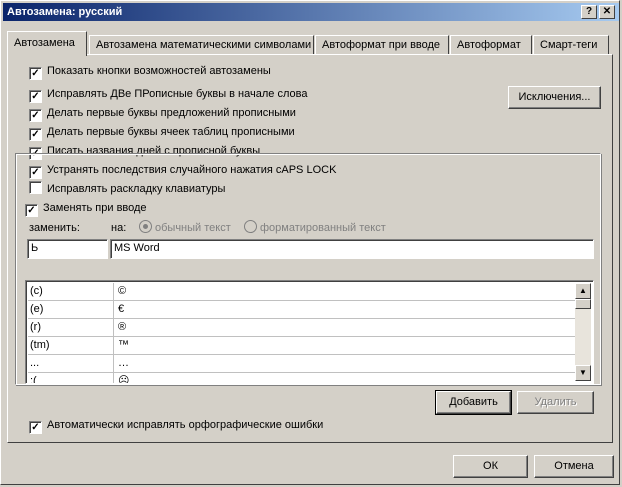  I want to click on list-item-to: ☹, so click(121, 378).